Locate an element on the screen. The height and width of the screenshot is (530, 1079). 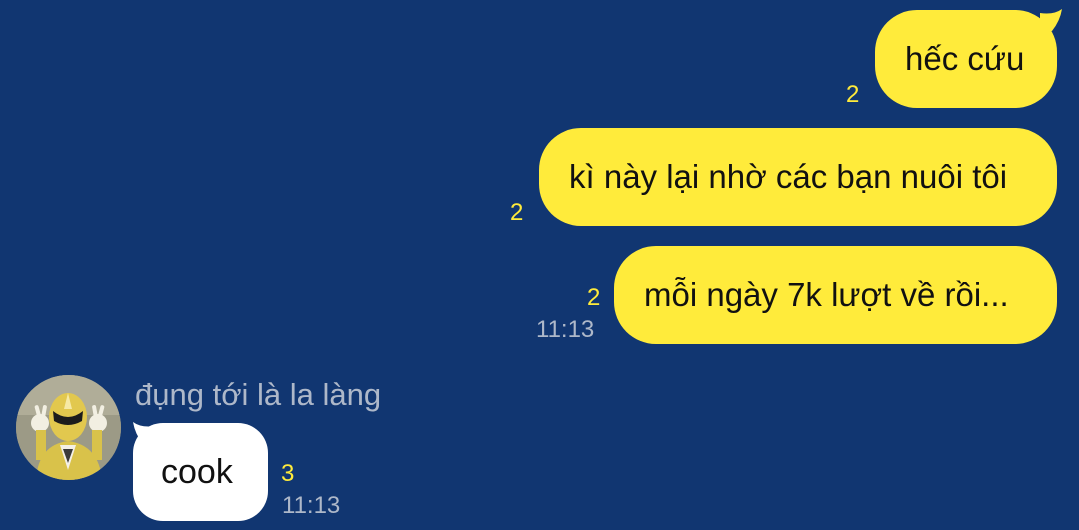
unread-count: 3 is located at coordinates (288, 473).